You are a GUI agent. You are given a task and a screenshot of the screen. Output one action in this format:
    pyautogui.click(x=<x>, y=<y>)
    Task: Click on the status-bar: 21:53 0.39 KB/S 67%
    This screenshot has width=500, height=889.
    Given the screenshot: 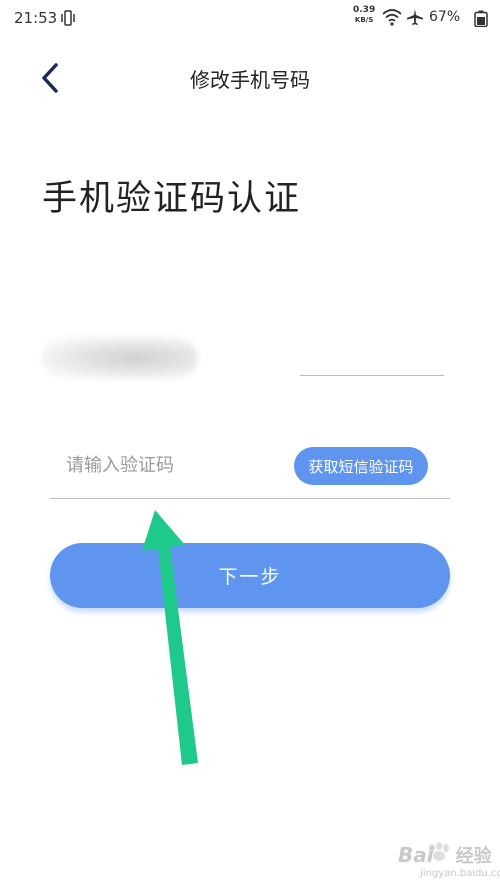 What is the action you would take?
    pyautogui.click(x=250, y=18)
    